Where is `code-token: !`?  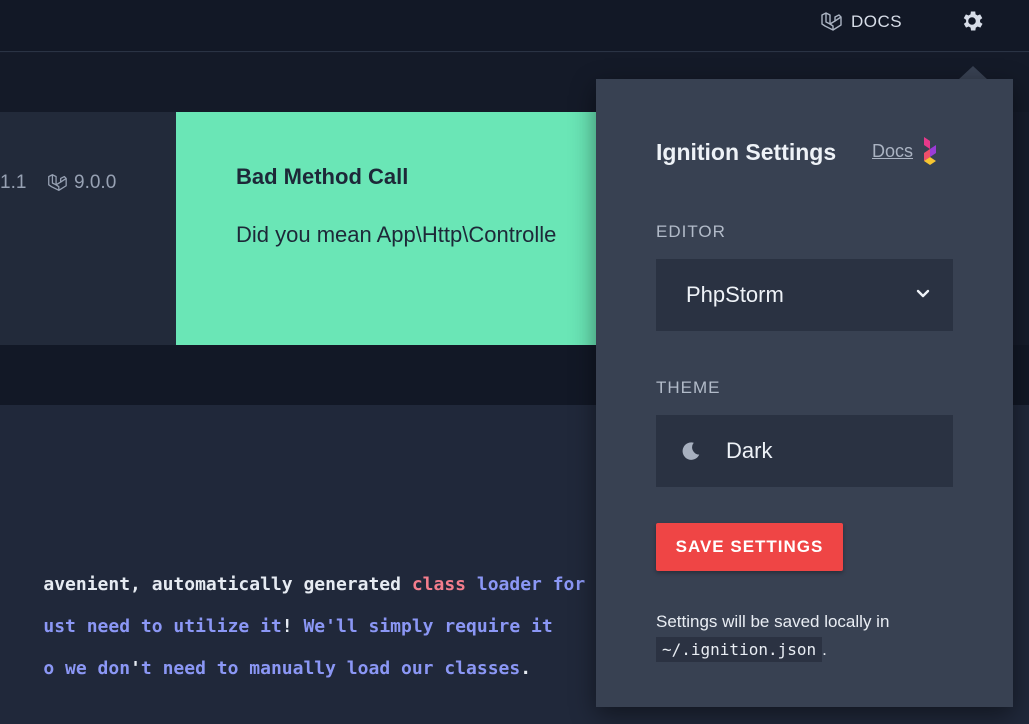 code-token: ! is located at coordinates (292, 626).